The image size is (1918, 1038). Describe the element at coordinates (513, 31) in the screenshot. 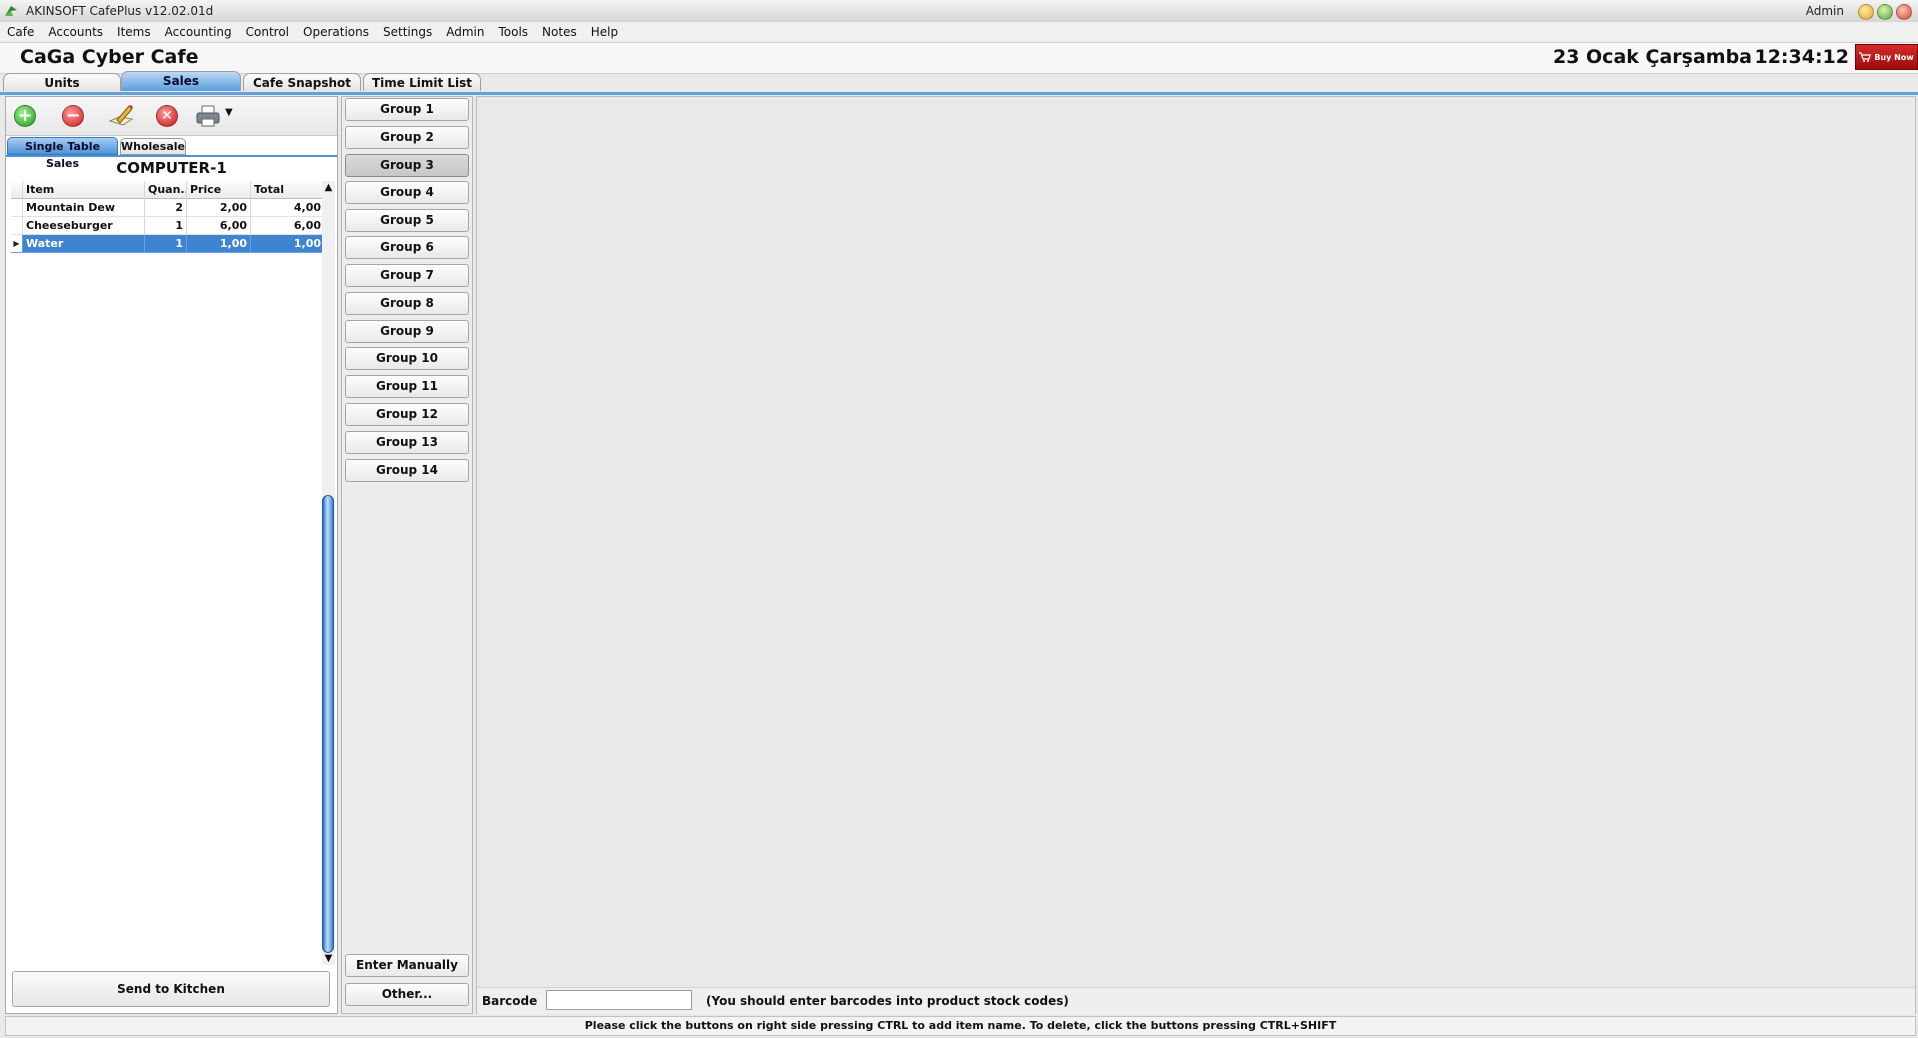

I see `menu-tools: Tools` at that location.